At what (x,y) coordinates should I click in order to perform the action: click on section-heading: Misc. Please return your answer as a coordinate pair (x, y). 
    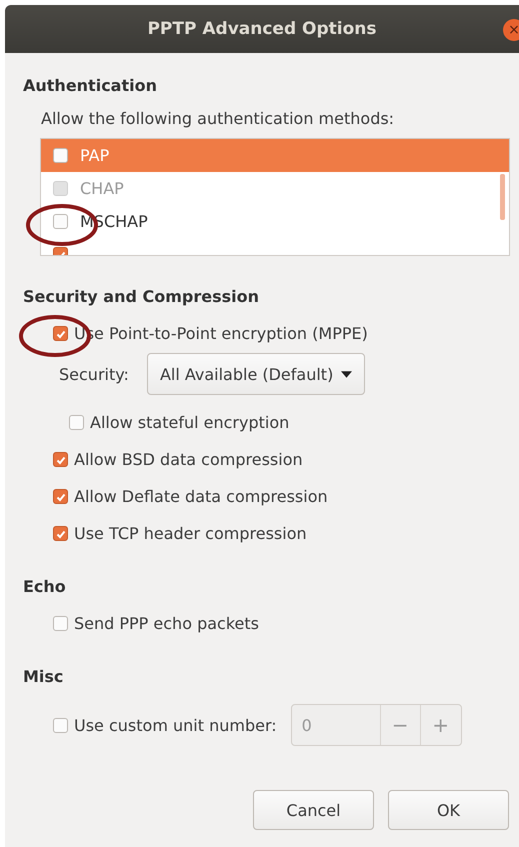
    Looking at the image, I should click on (43, 676).